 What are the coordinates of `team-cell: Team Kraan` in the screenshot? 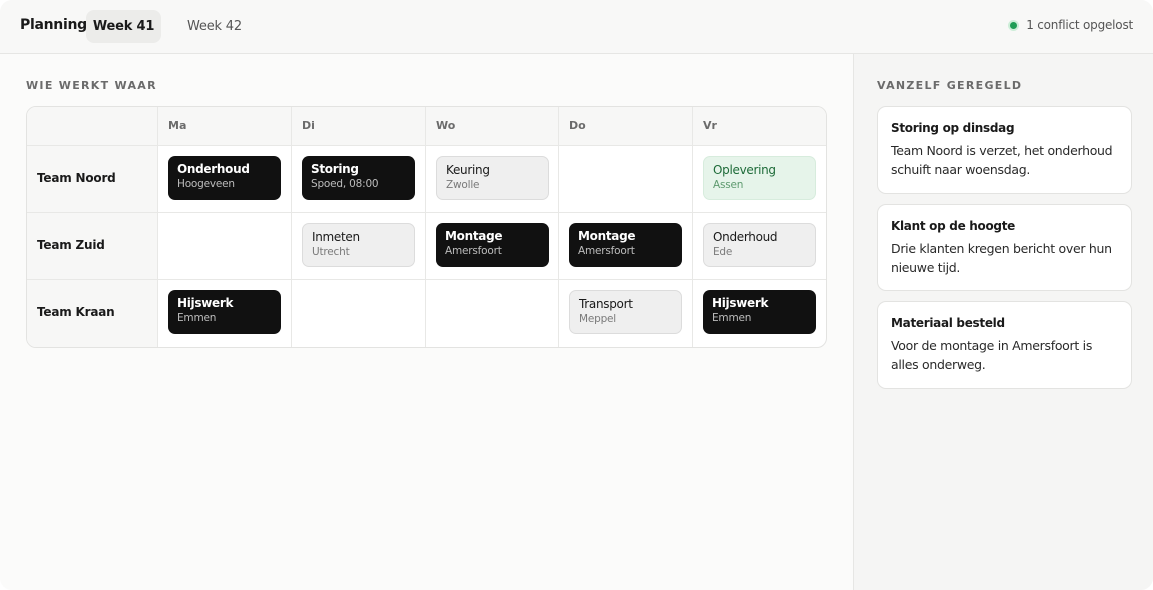 It's located at (92, 313).